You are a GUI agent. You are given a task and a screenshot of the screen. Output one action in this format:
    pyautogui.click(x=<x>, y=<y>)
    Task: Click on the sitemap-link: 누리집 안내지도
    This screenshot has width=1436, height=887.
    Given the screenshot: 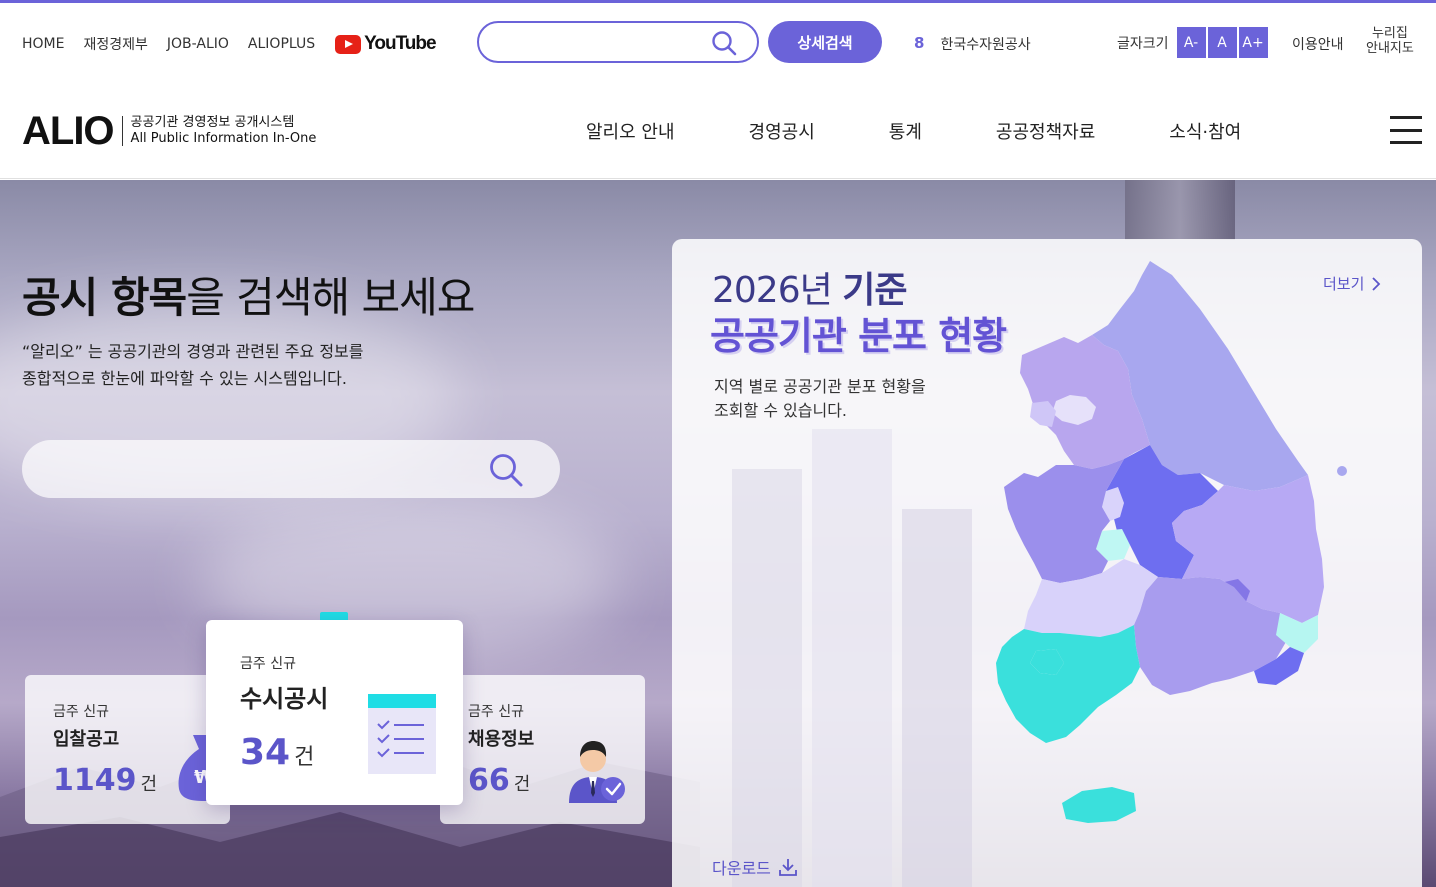 What is the action you would take?
    pyautogui.click(x=1390, y=41)
    